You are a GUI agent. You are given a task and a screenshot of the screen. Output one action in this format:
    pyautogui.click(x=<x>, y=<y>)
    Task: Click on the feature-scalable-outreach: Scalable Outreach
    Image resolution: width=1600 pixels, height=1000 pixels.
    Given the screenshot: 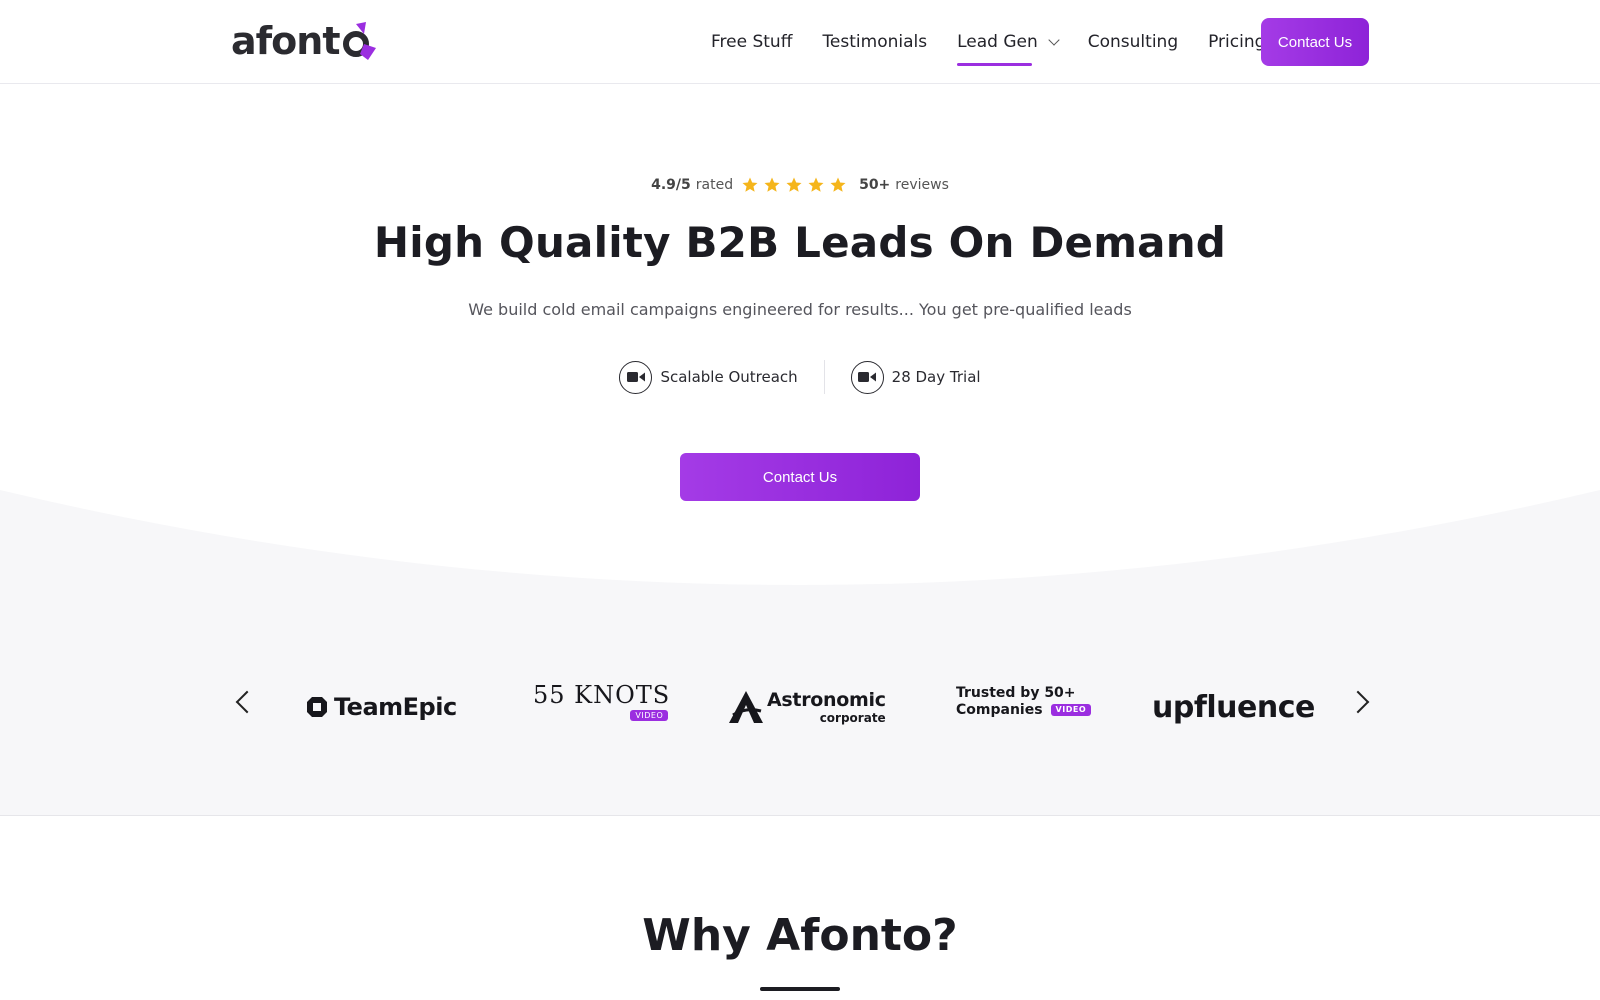 What is the action you would take?
    pyautogui.click(x=708, y=377)
    